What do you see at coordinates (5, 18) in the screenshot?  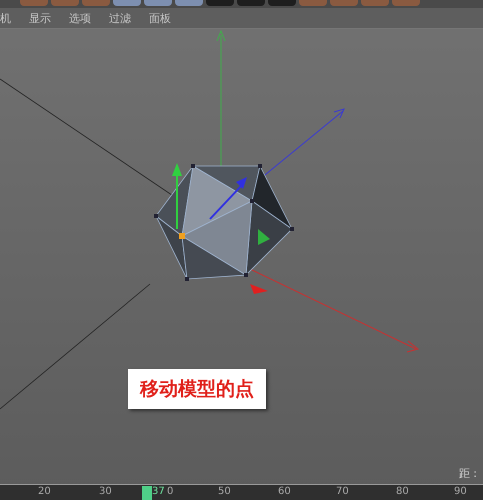 I see `menu-item: 机` at bounding box center [5, 18].